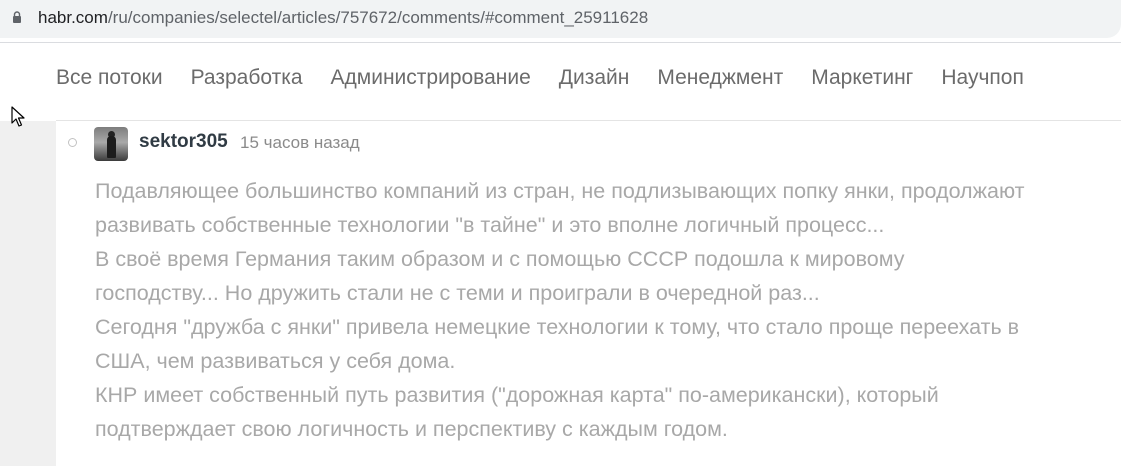  Describe the element at coordinates (431, 81) in the screenshot. I see `nav-item-administration: Администрирование` at that location.